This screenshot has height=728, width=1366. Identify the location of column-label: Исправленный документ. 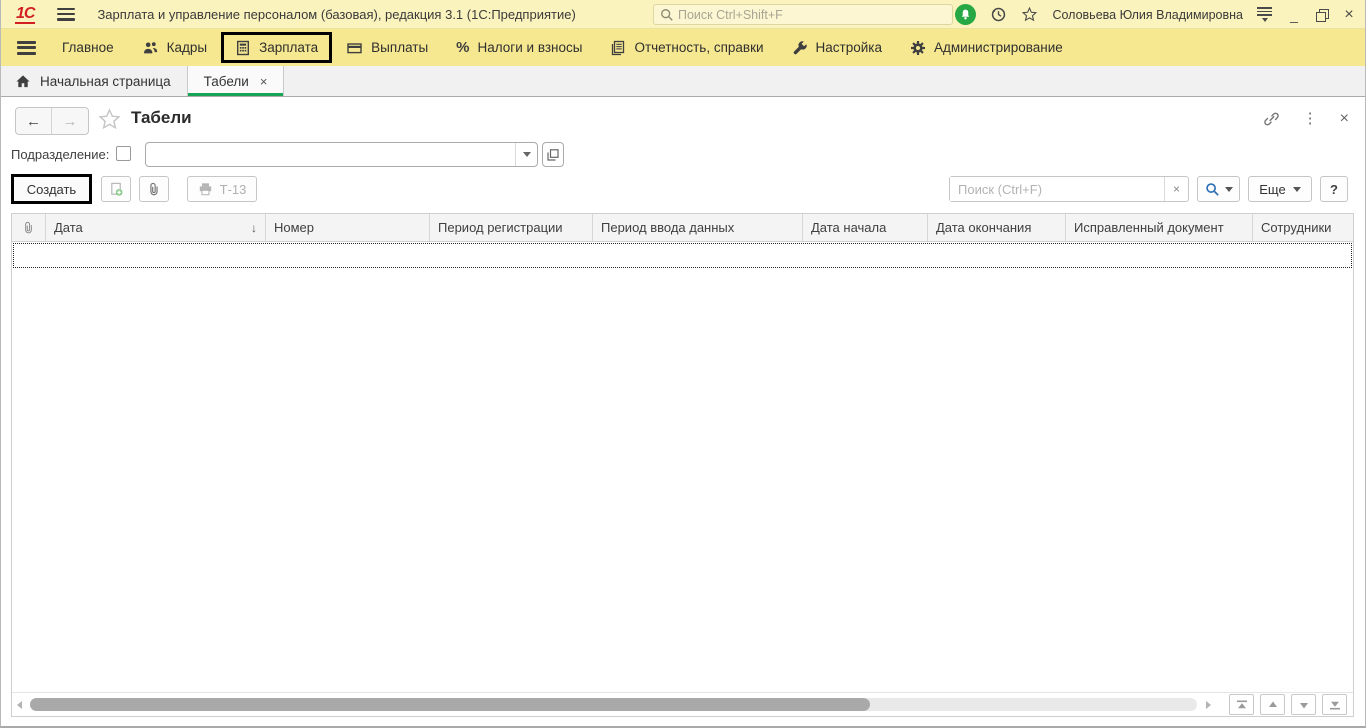
(1149, 227).